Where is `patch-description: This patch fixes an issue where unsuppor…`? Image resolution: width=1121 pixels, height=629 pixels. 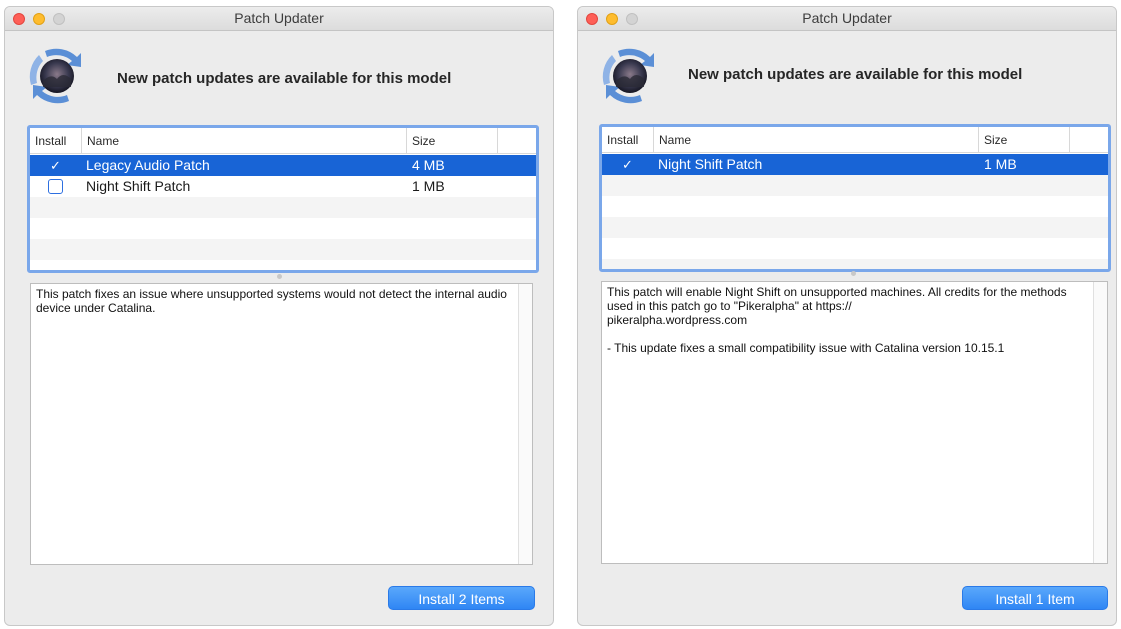
patch-description: This patch fixes an issue where unsuppor… is located at coordinates (273, 301).